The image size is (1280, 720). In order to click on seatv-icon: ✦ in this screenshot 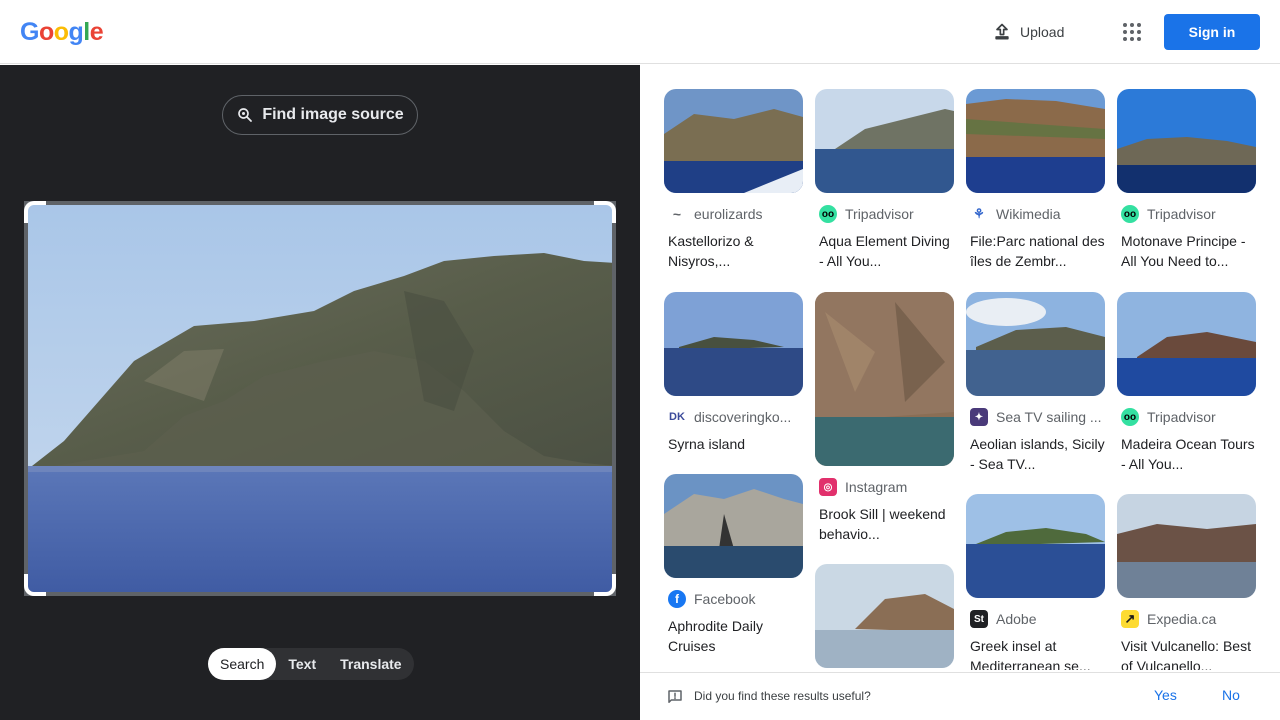, I will do `click(979, 417)`.